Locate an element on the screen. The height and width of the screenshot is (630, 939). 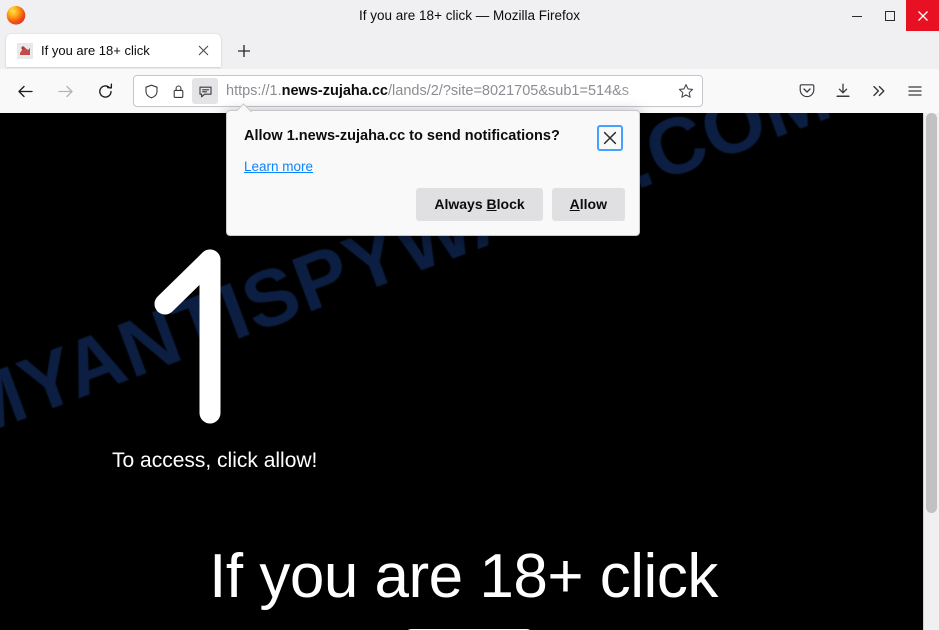
always-block-button: Always Block is located at coordinates (479, 204).